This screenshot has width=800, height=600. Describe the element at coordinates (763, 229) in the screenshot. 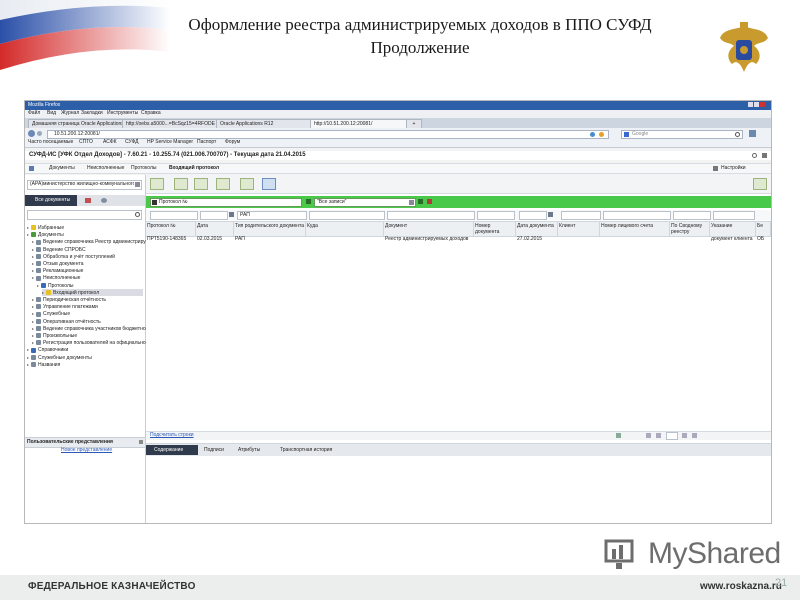

I see `column-header: Бе` at that location.